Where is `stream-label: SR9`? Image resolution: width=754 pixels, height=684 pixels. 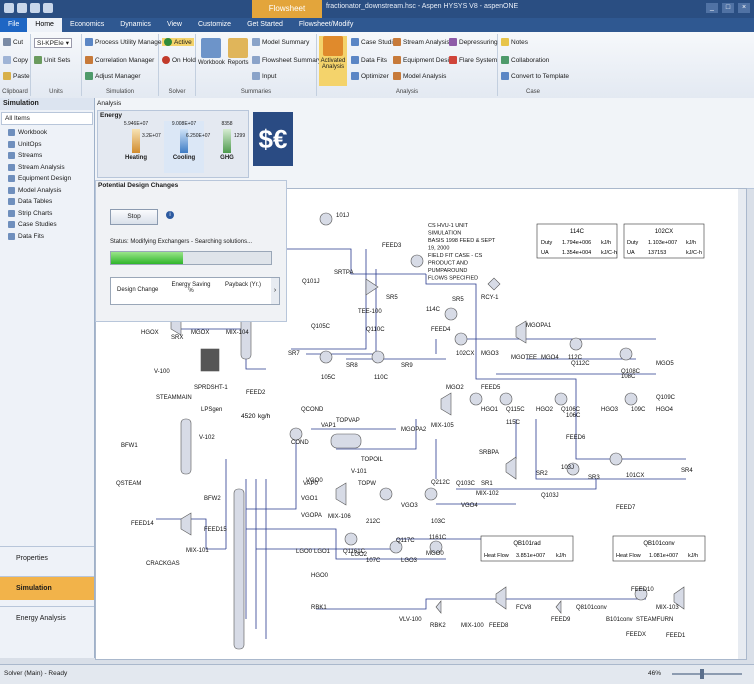 stream-label: SR9 is located at coordinates (407, 366).